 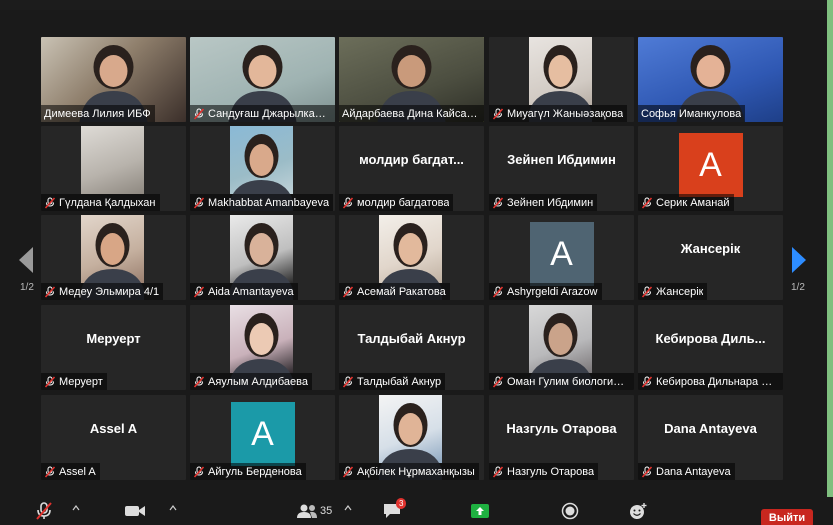 I want to click on participant-name-label: Назгуль Отарова, so click(x=544, y=471).